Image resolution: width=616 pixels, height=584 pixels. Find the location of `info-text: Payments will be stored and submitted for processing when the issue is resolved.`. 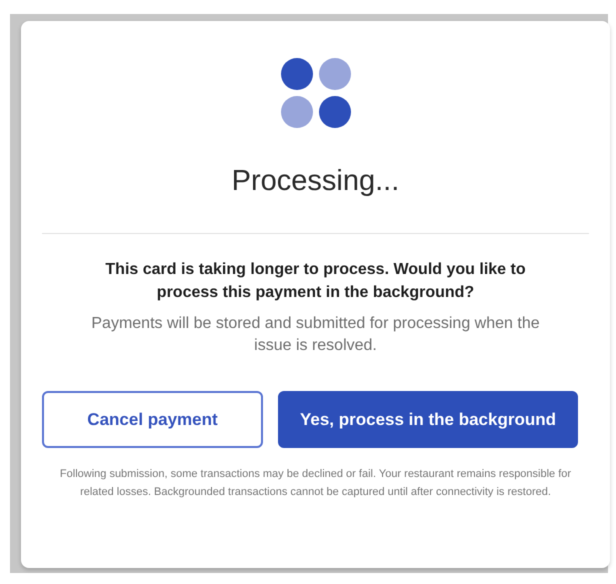

info-text: Payments will be stored and submitted for processing when the issue is resolved. is located at coordinates (315, 335).